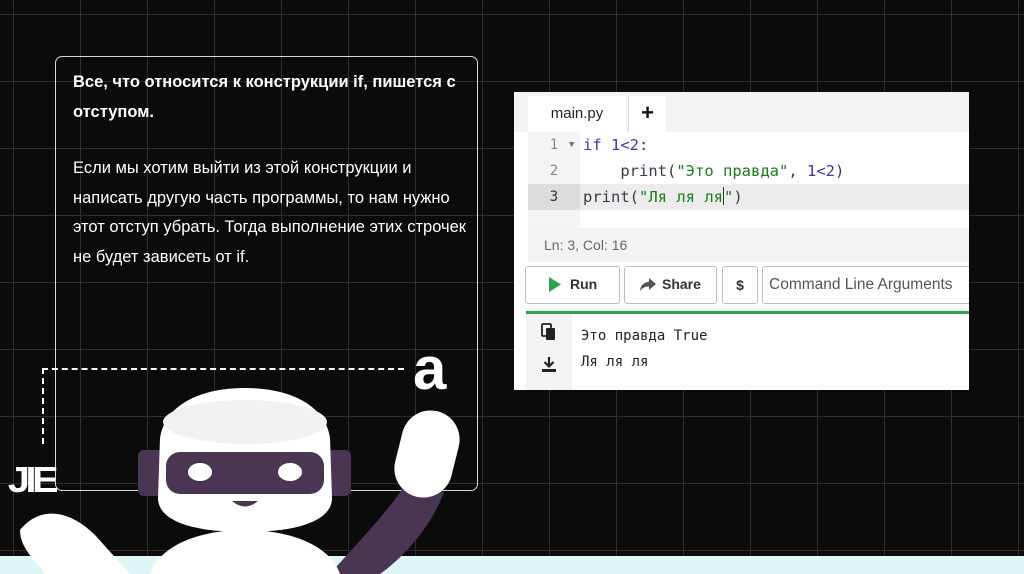  Describe the element at coordinates (748, 245) in the screenshot. I see `cursor-status: Ln: 3, Col: 16` at that location.